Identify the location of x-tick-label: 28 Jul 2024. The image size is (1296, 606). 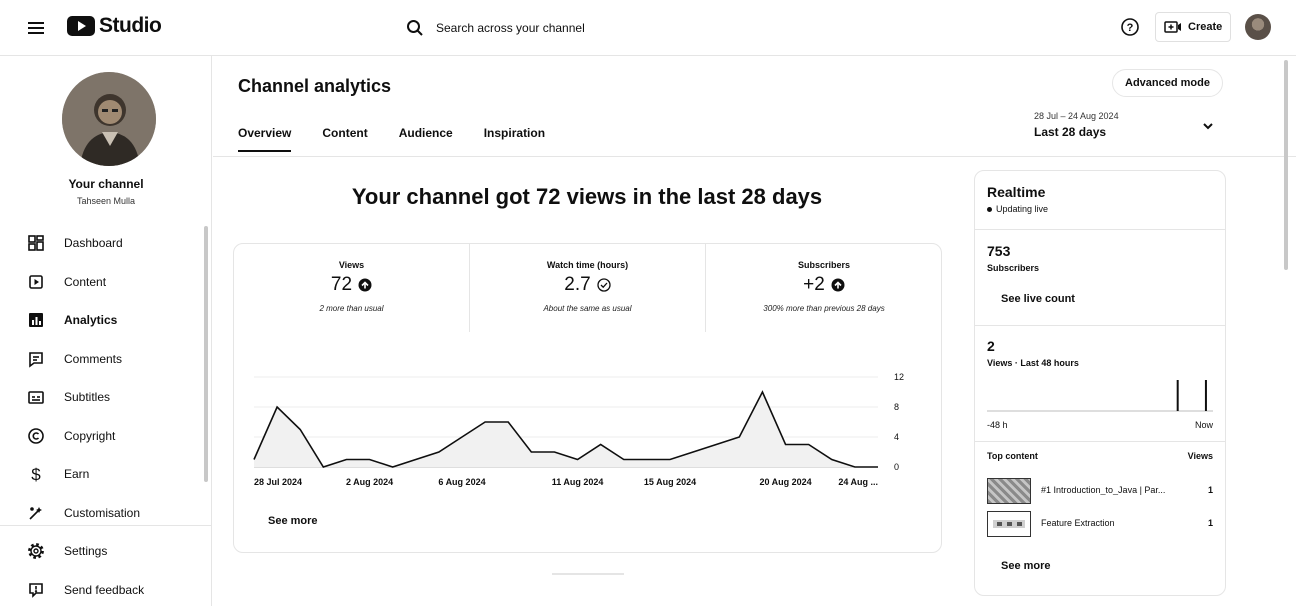
(278, 482).